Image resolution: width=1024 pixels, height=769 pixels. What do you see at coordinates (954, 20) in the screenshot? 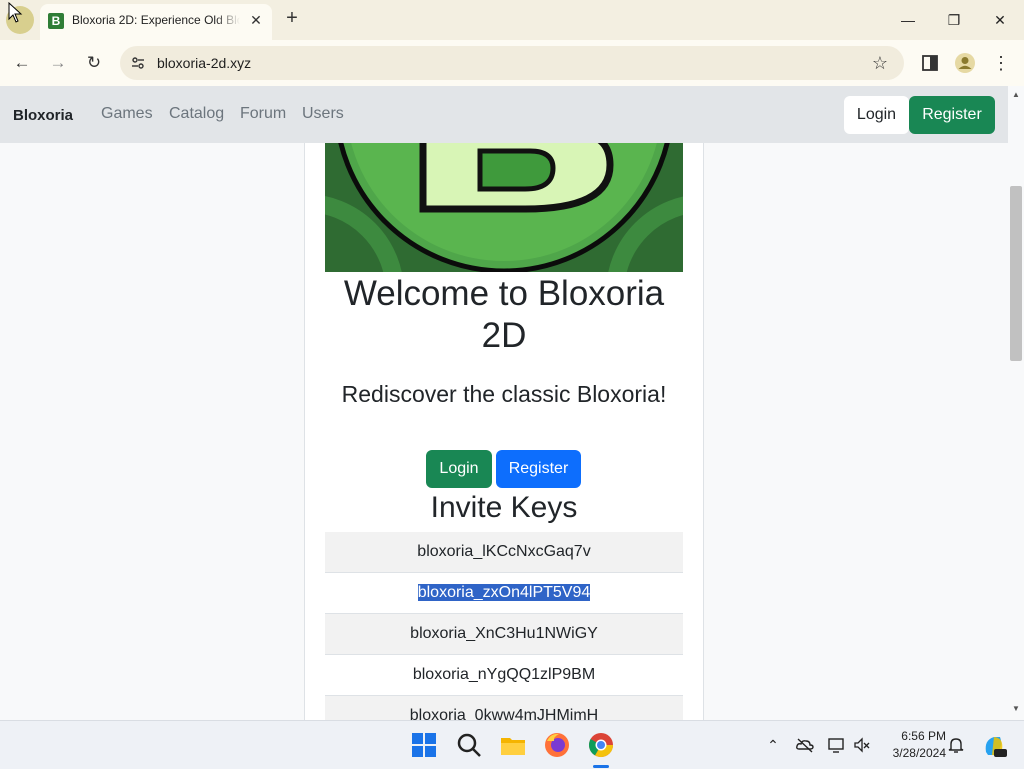
I see `window-restore-button: ❐` at bounding box center [954, 20].